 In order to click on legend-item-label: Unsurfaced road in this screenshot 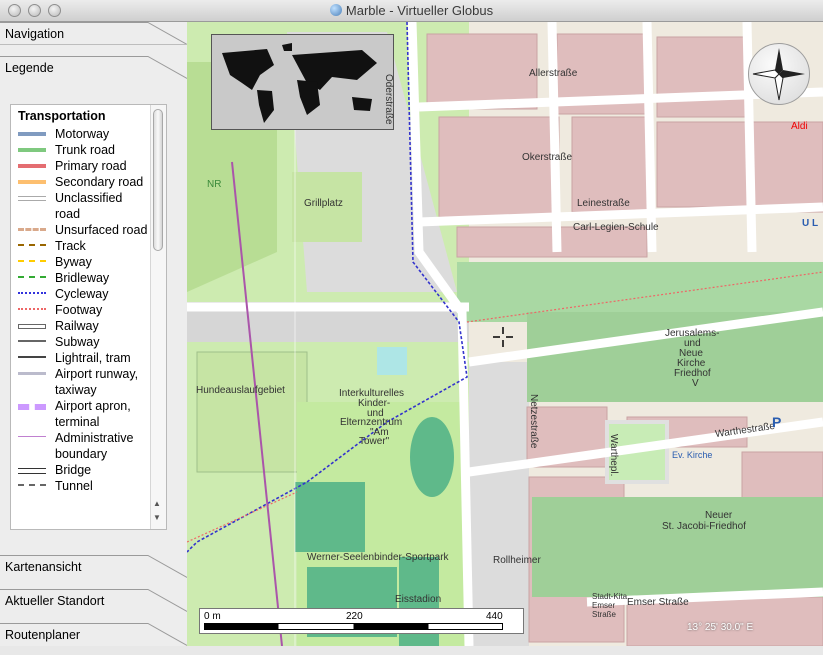, I will do `click(101, 230)`.